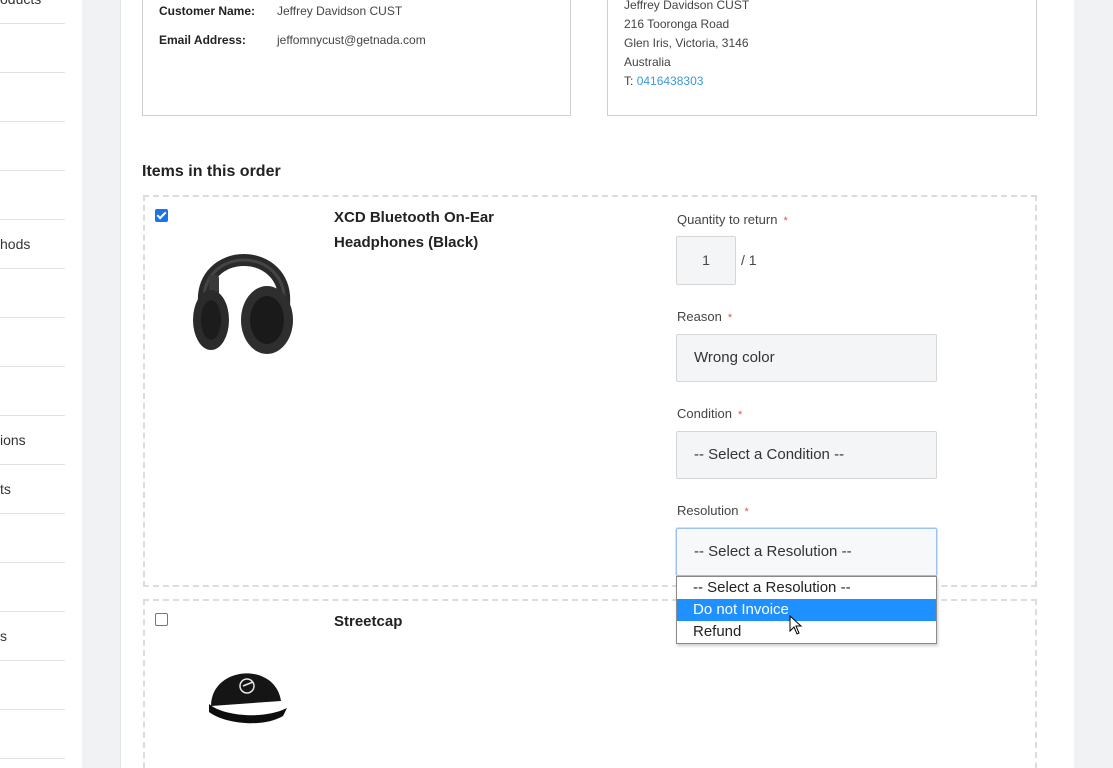 The image size is (1113, 768). I want to click on condition-select: -- Select a Condition --, so click(806, 455).